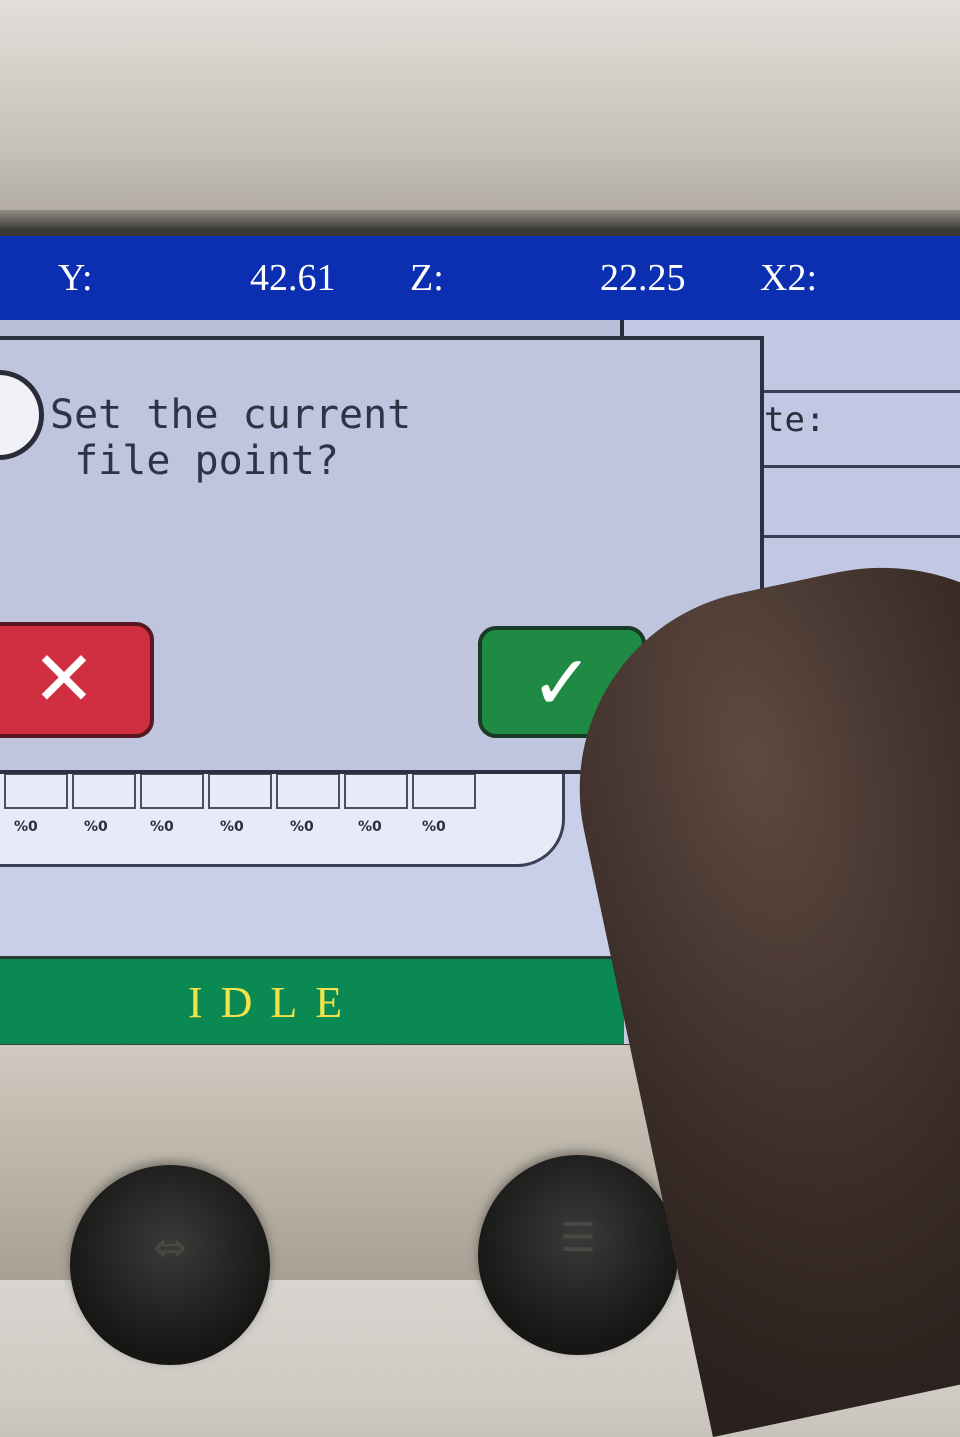  Describe the element at coordinates (578, 1238) in the screenshot. I see `menu-icon: ☰` at that location.